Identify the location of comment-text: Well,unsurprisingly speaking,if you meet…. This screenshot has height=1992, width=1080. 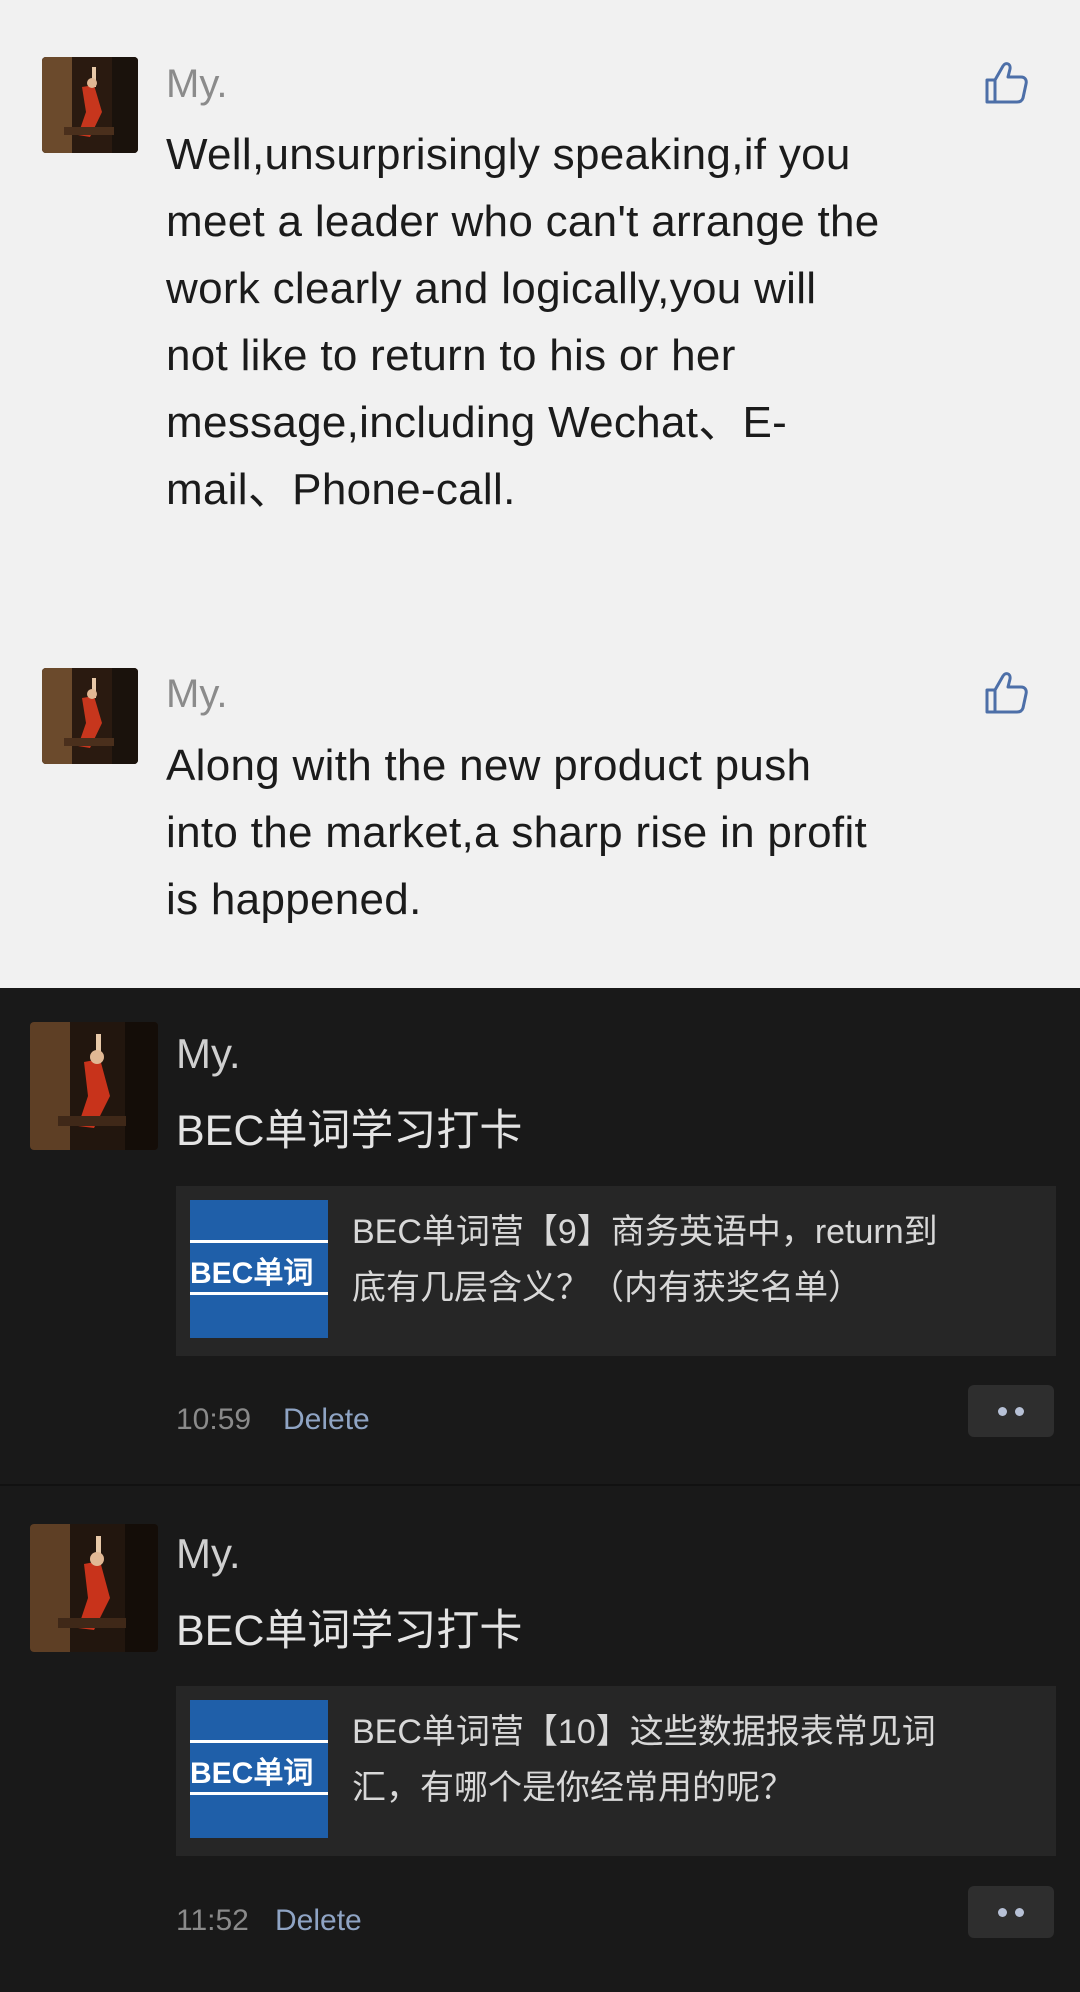
(523, 322).